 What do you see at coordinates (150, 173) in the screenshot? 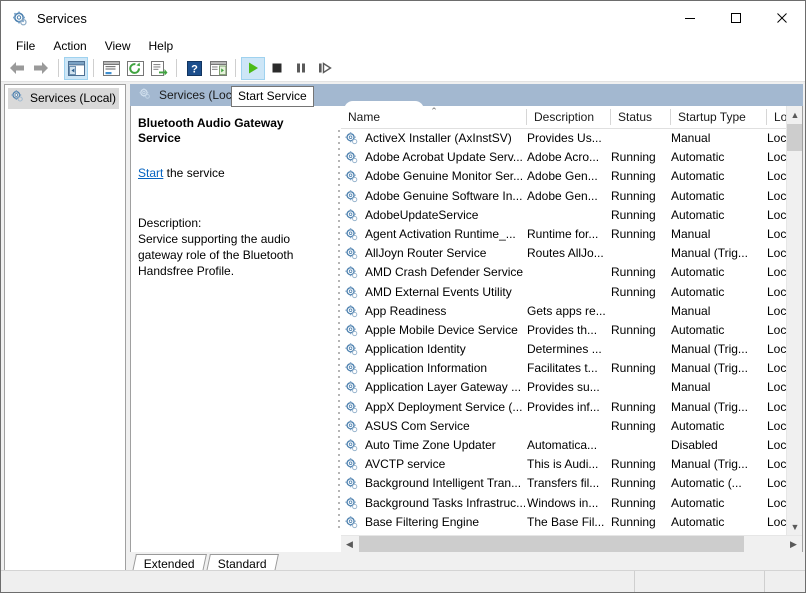
I see `start-service-link: Start` at bounding box center [150, 173].